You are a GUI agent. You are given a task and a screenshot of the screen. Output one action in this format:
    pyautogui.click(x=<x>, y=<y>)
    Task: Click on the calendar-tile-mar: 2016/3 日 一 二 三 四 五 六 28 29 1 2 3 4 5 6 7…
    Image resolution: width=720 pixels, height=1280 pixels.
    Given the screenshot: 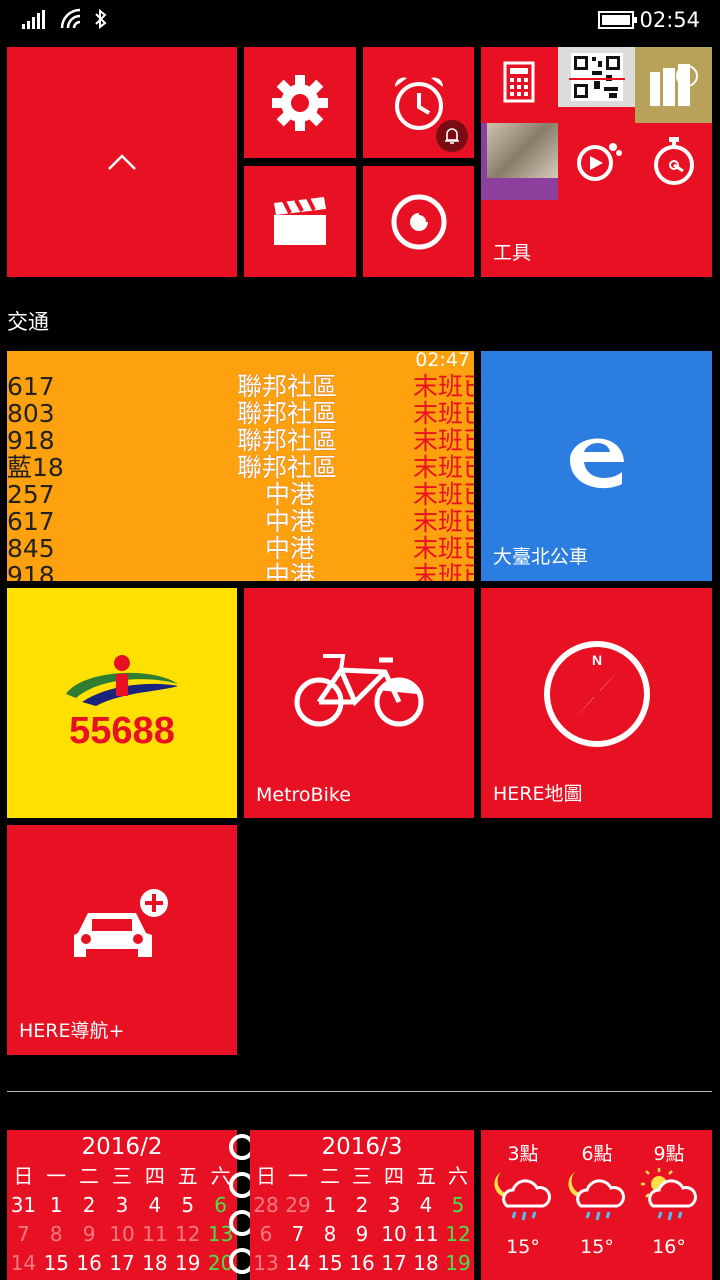 What is the action you would take?
    pyautogui.click(x=362, y=1205)
    